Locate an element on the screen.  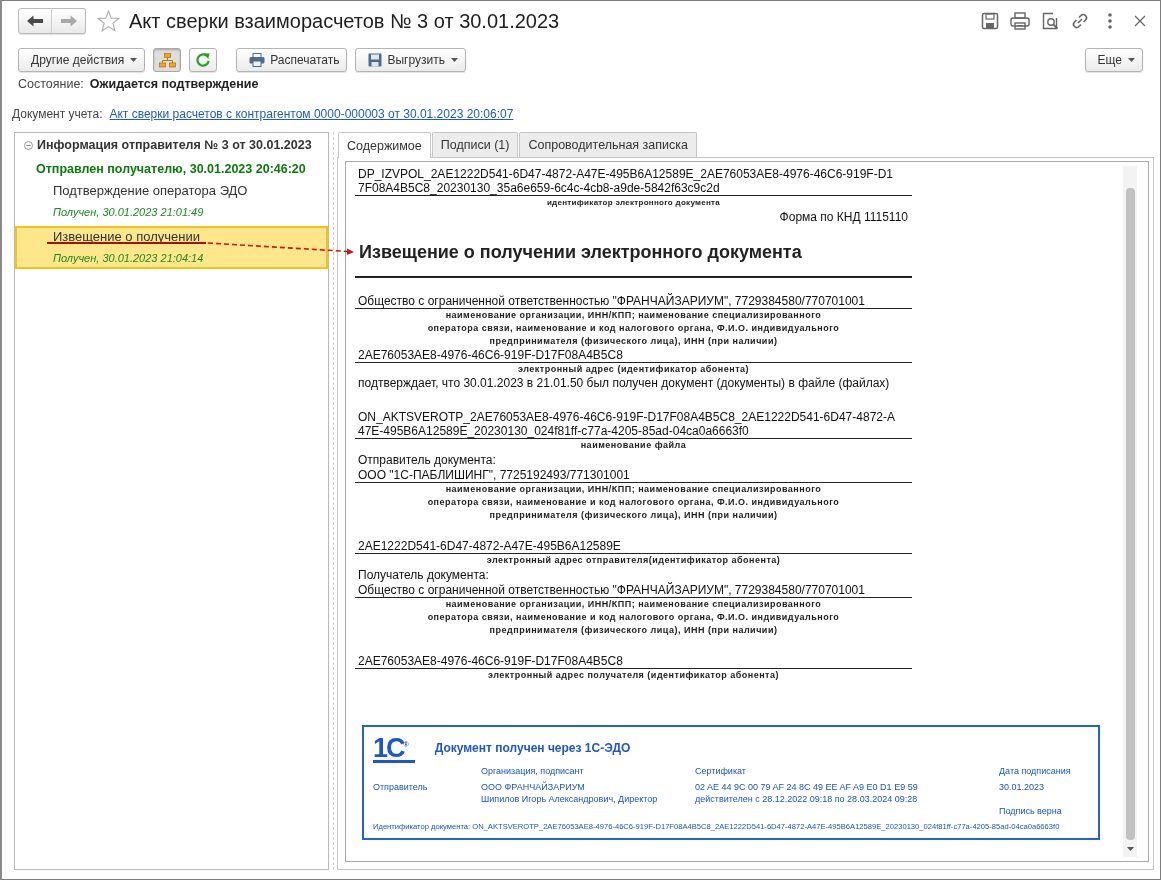
back-arrow-icon is located at coordinates (35, 21).